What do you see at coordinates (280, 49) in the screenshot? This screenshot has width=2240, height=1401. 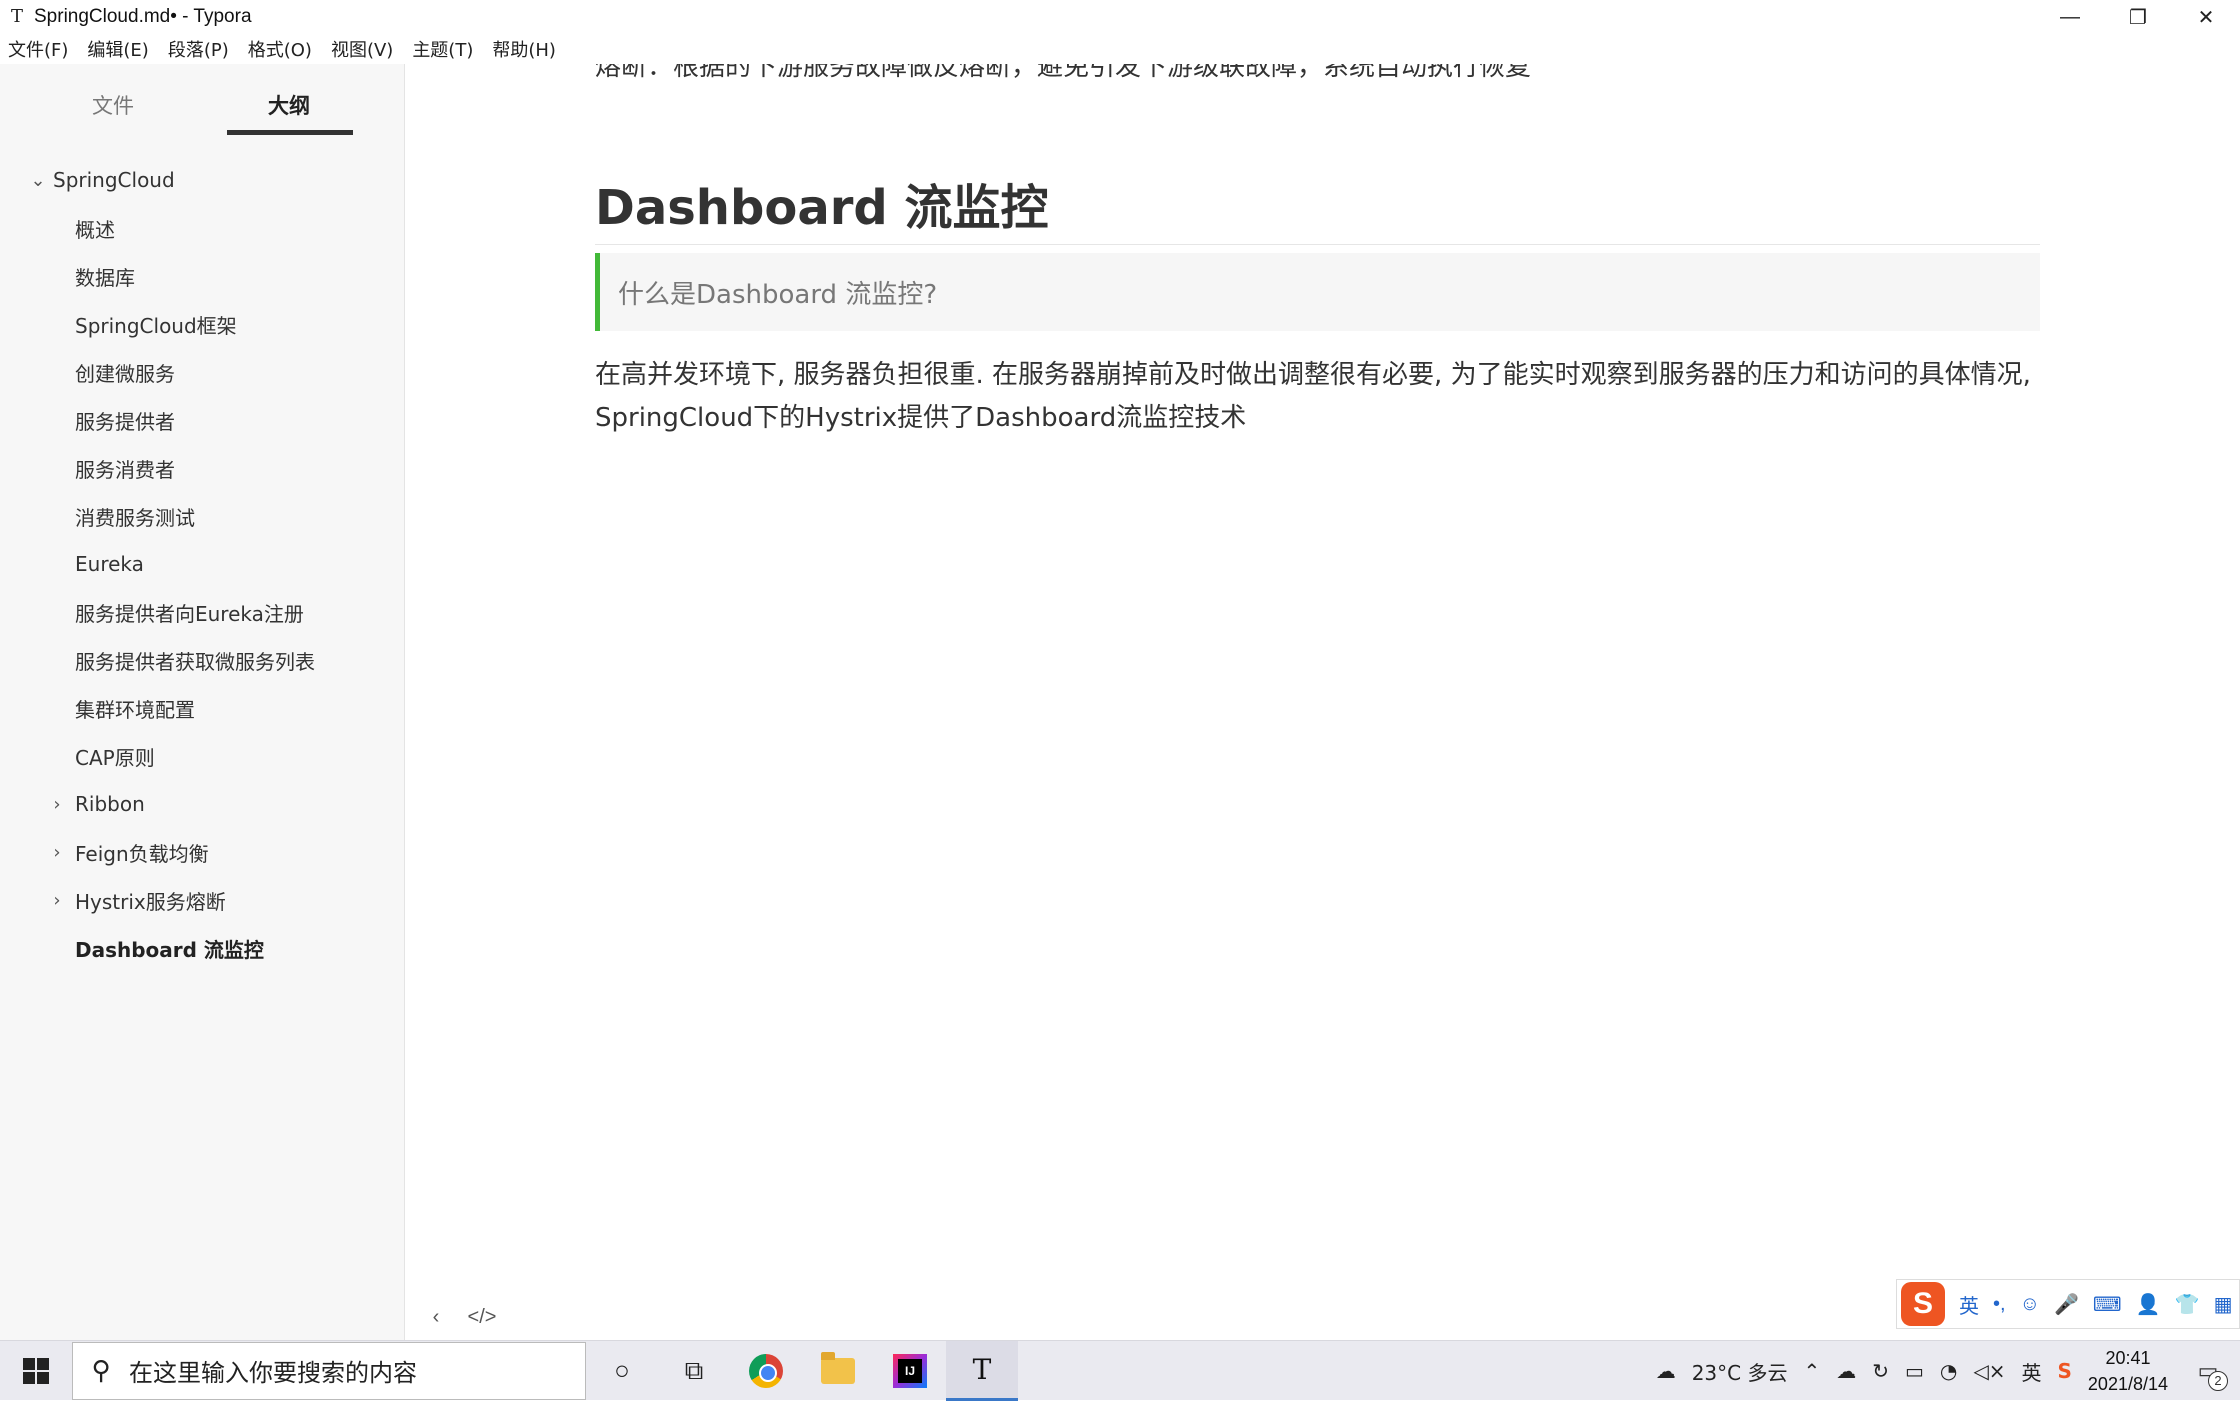 I see `menu-format: 格式(O)` at bounding box center [280, 49].